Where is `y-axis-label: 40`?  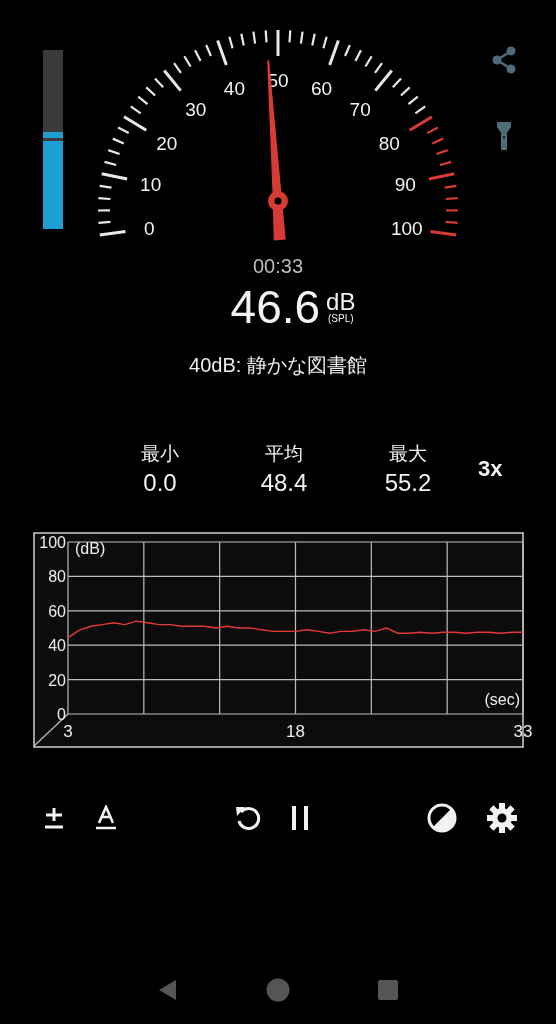 y-axis-label: 40 is located at coordinates (57, 646).